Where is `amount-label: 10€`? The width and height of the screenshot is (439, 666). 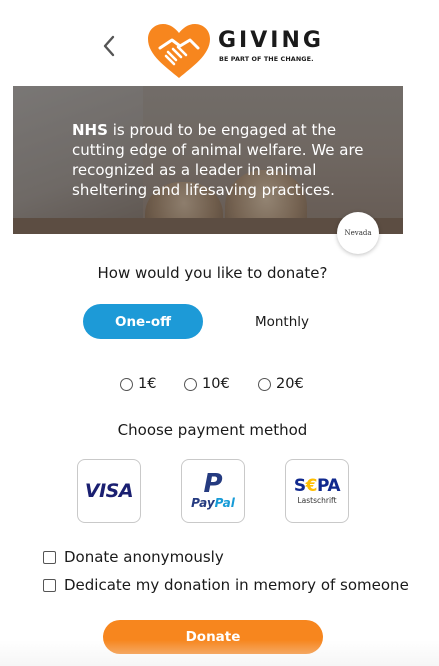
amount-label: 10€ is located at coordinates (216, 384).